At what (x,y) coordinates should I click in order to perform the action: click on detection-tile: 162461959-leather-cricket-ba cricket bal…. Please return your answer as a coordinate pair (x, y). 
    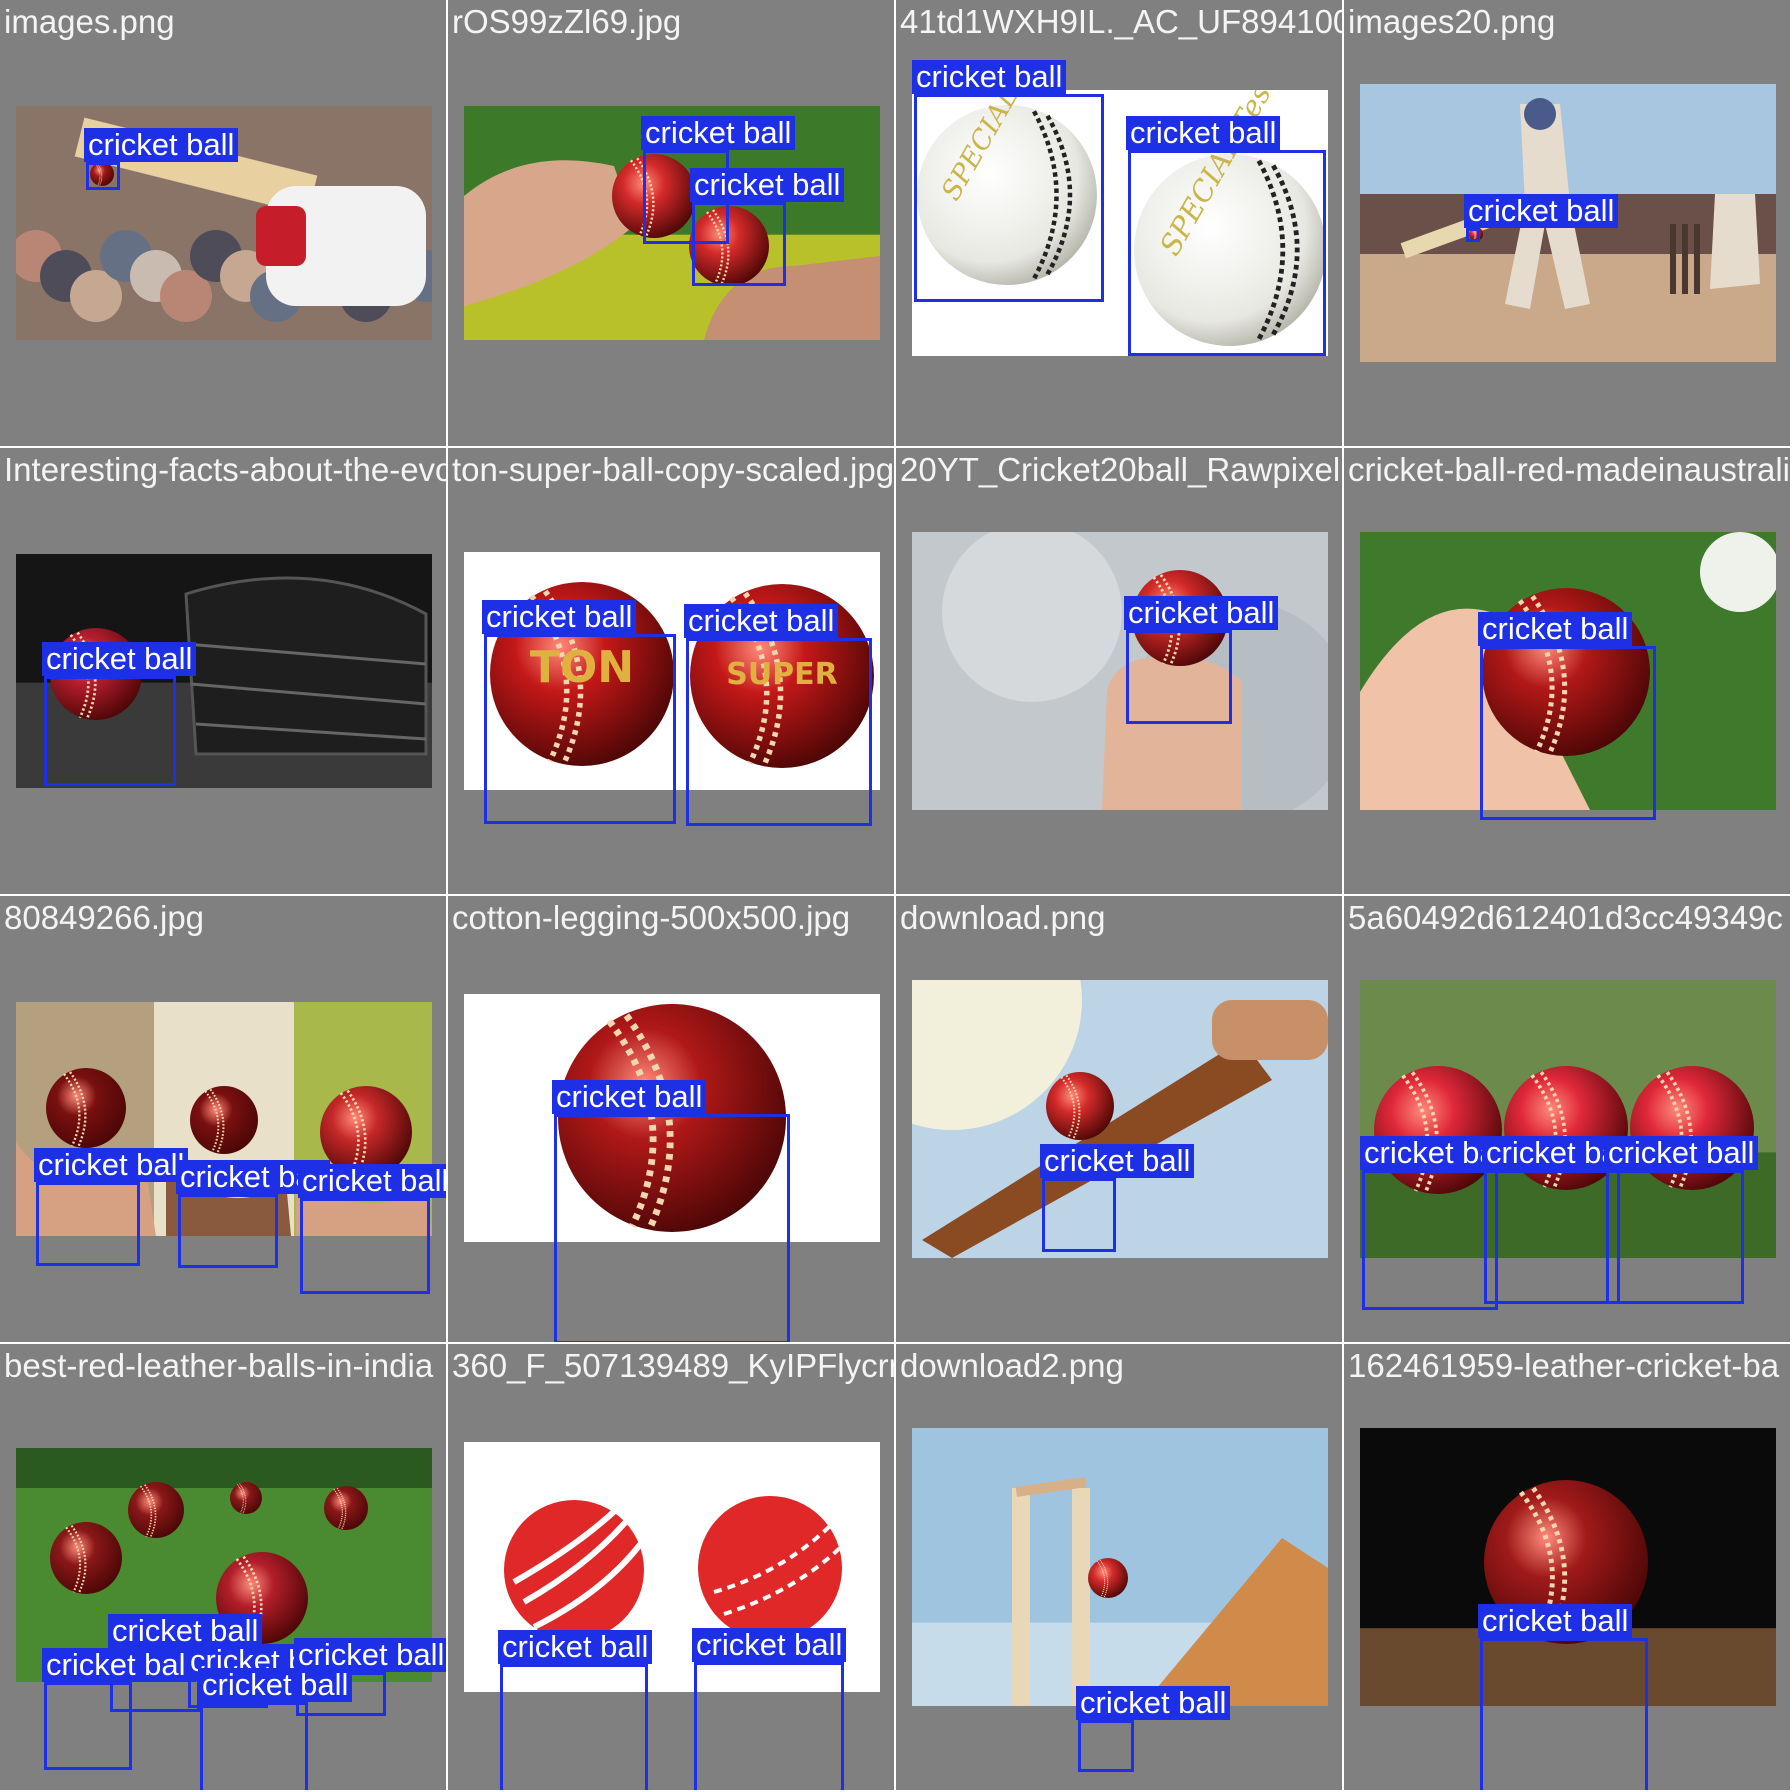
    Looking at the image, I should click on (1567, 1567).